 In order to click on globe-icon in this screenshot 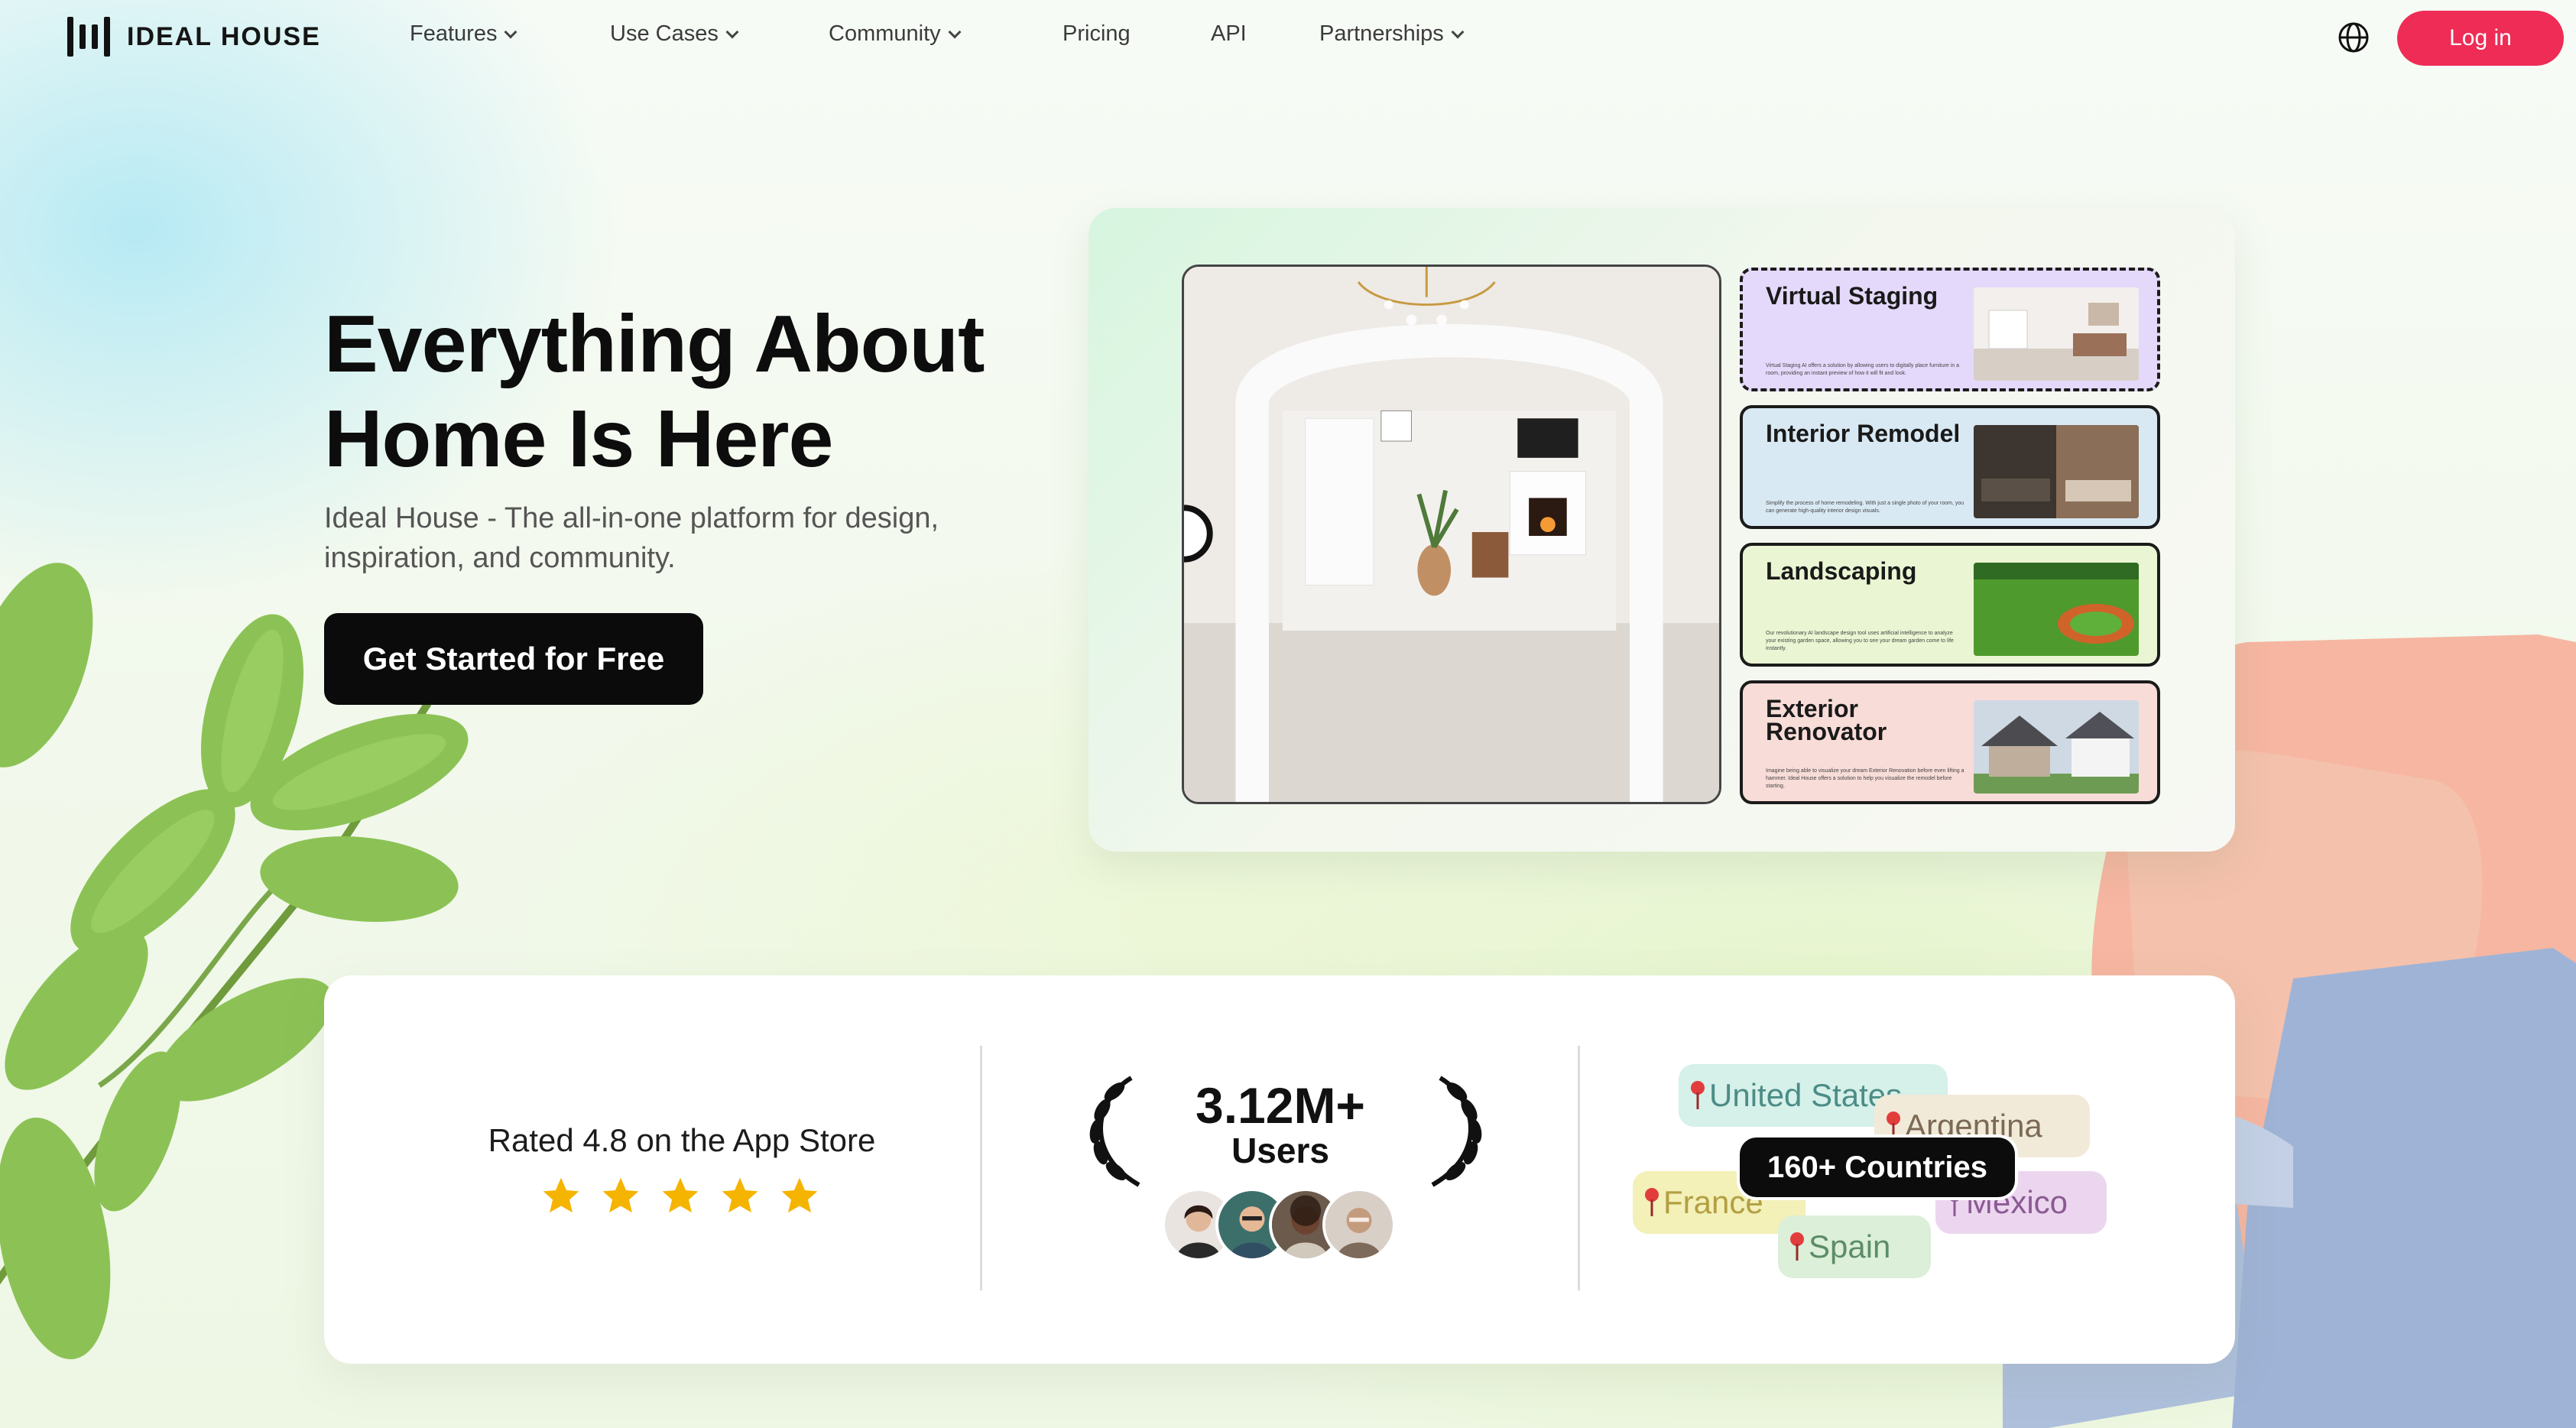, I will do `click(2354, 37)`.